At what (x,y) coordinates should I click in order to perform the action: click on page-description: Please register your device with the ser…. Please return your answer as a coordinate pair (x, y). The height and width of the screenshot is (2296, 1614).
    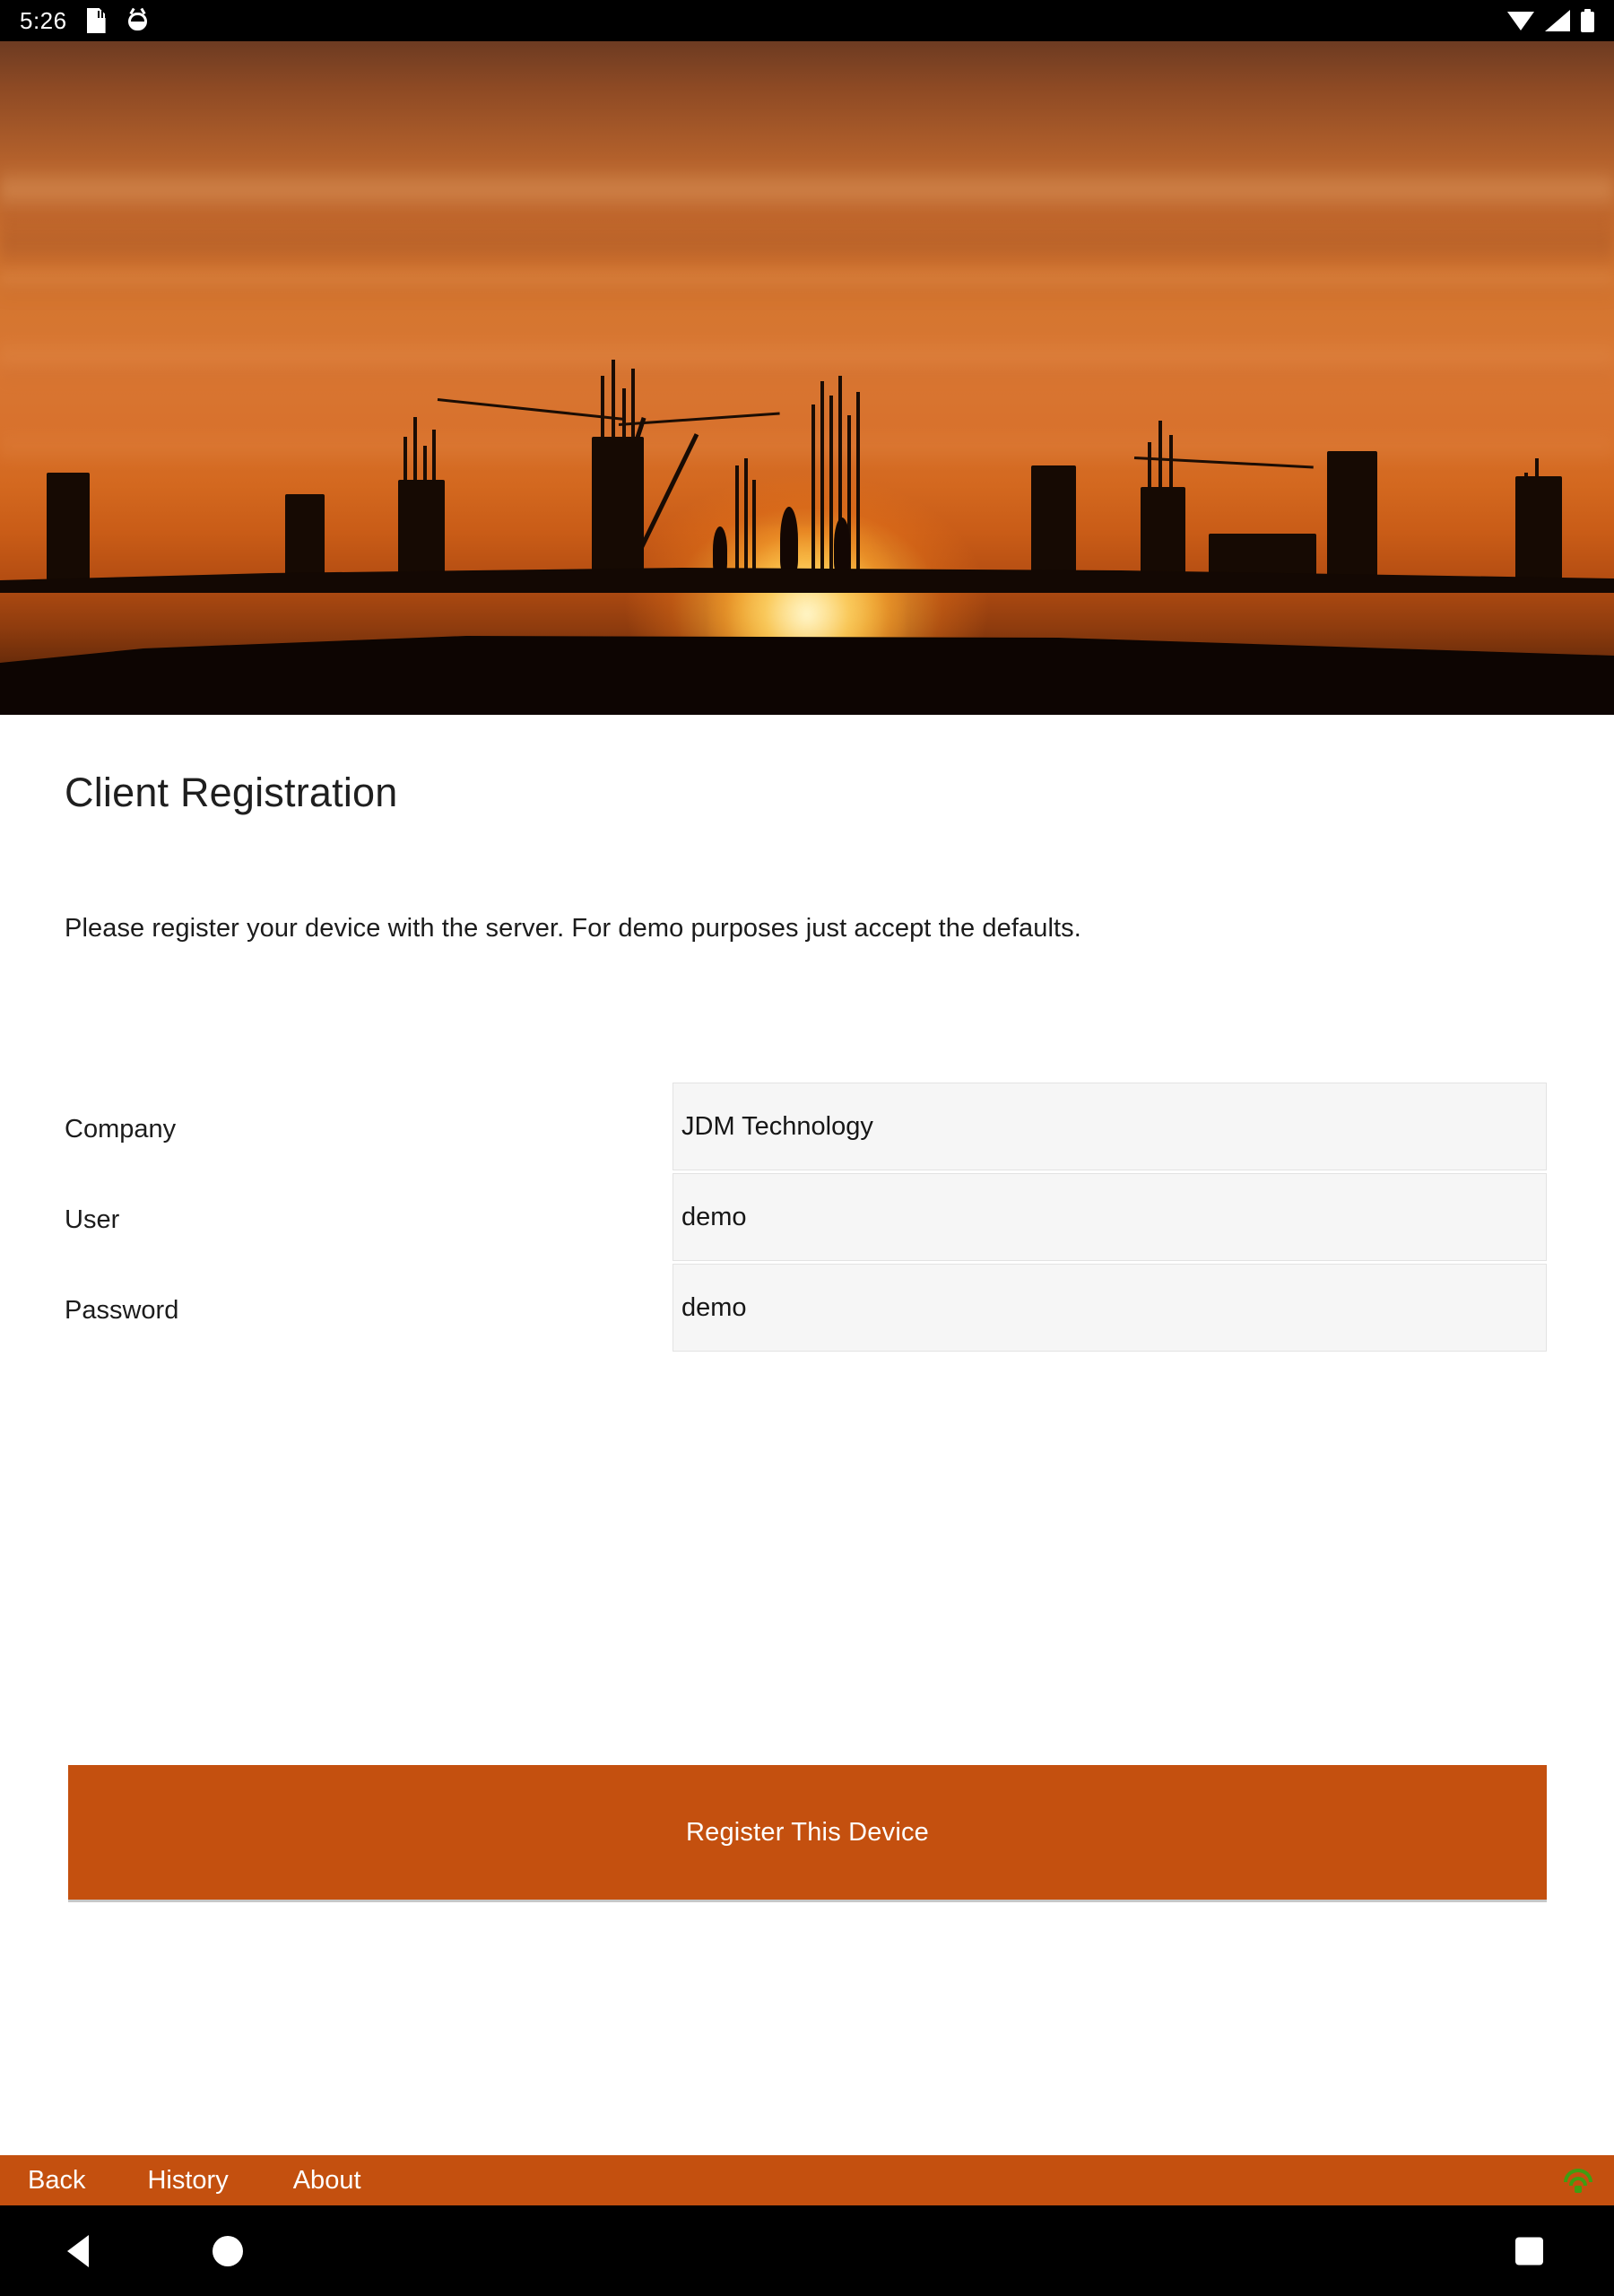
    Looking at the image, I should click on (573, 928).